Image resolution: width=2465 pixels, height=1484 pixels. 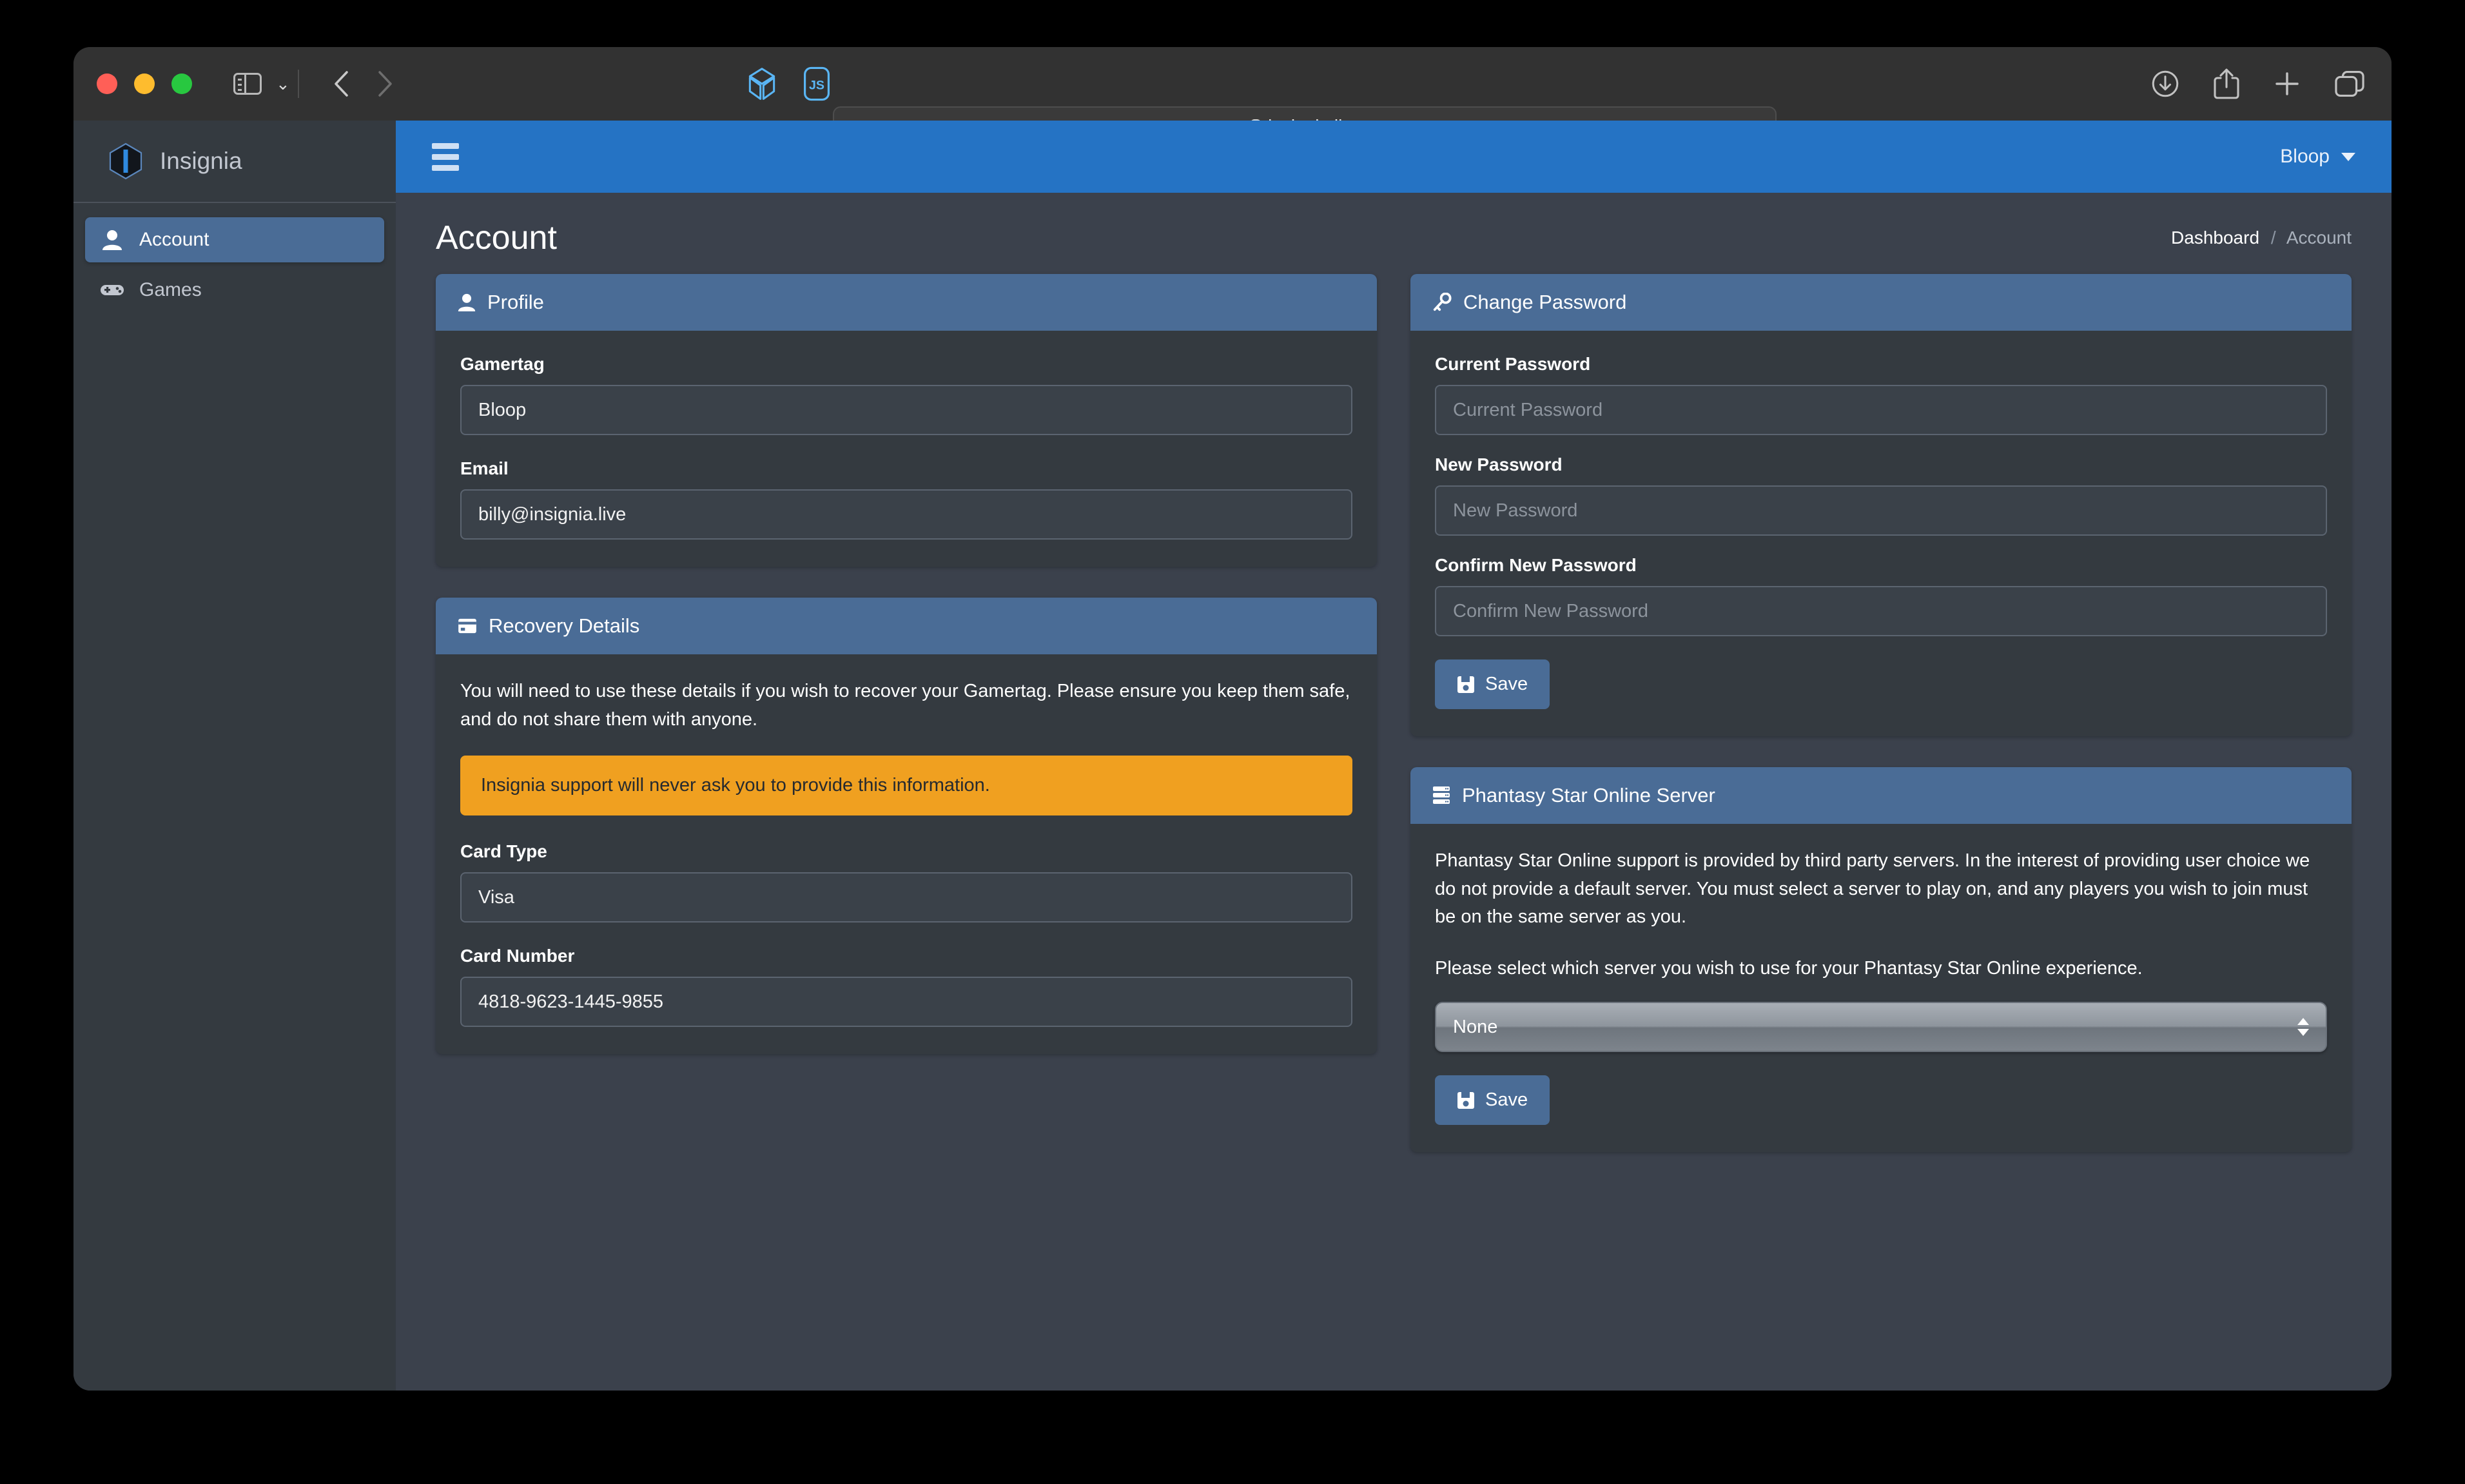 What do you see at coordinates (787, 84) in the screenshot?
I see `extension-icons: JS` at bounding box center [787, 84].